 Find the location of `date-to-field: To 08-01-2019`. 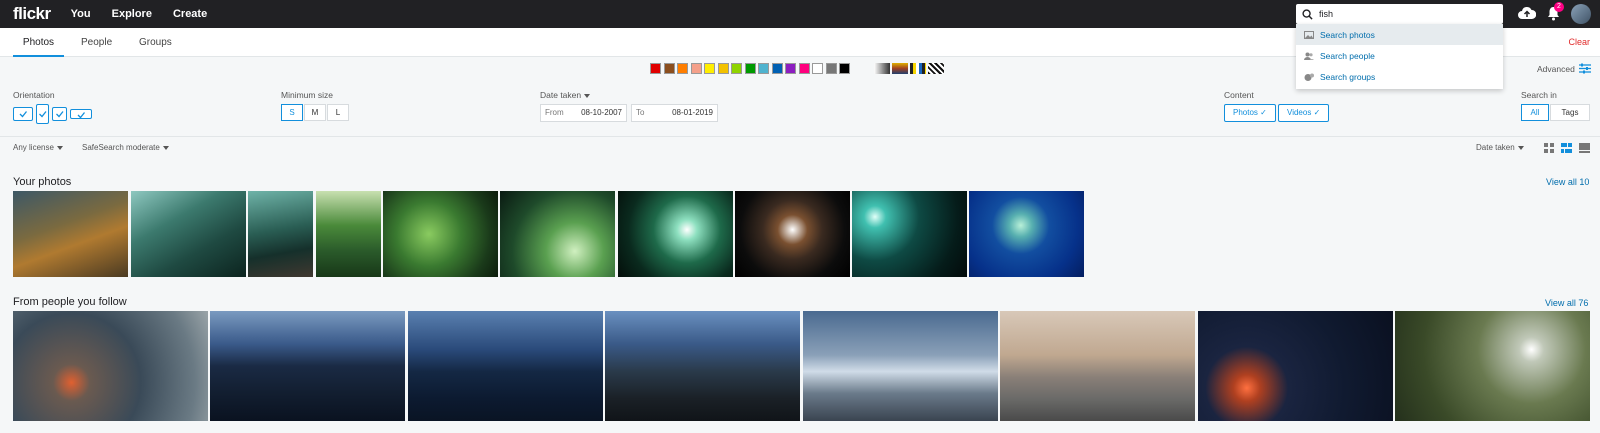

date-to-field: To 08-01-2019 is located at coordinates (674, 113).